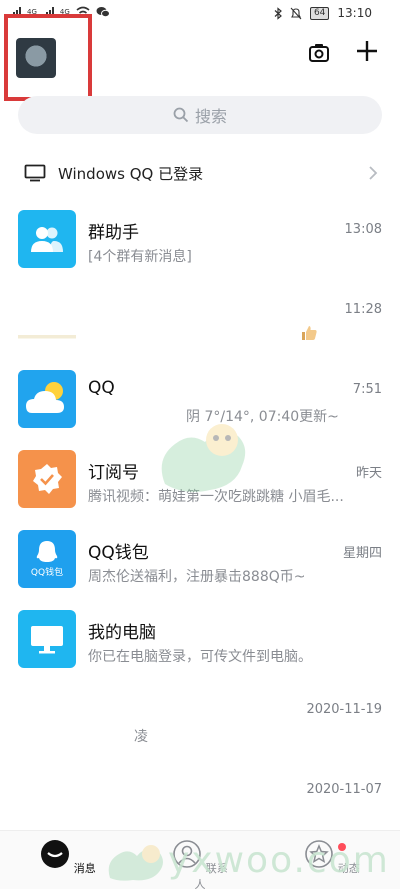 This screenshot has height=889, width=400. I want to click on search-icon, so click(181, 115).